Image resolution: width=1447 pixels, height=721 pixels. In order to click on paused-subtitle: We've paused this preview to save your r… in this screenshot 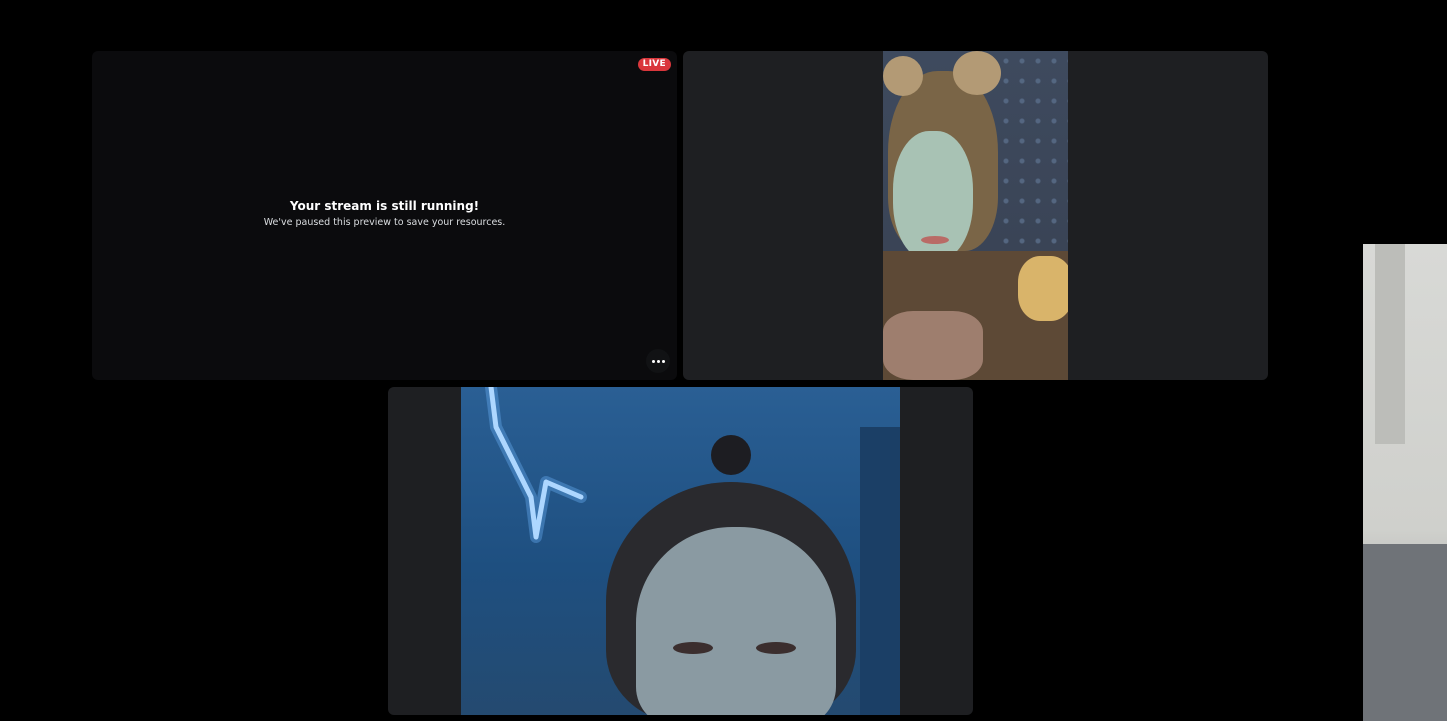, I will do `click(384, 222)`.